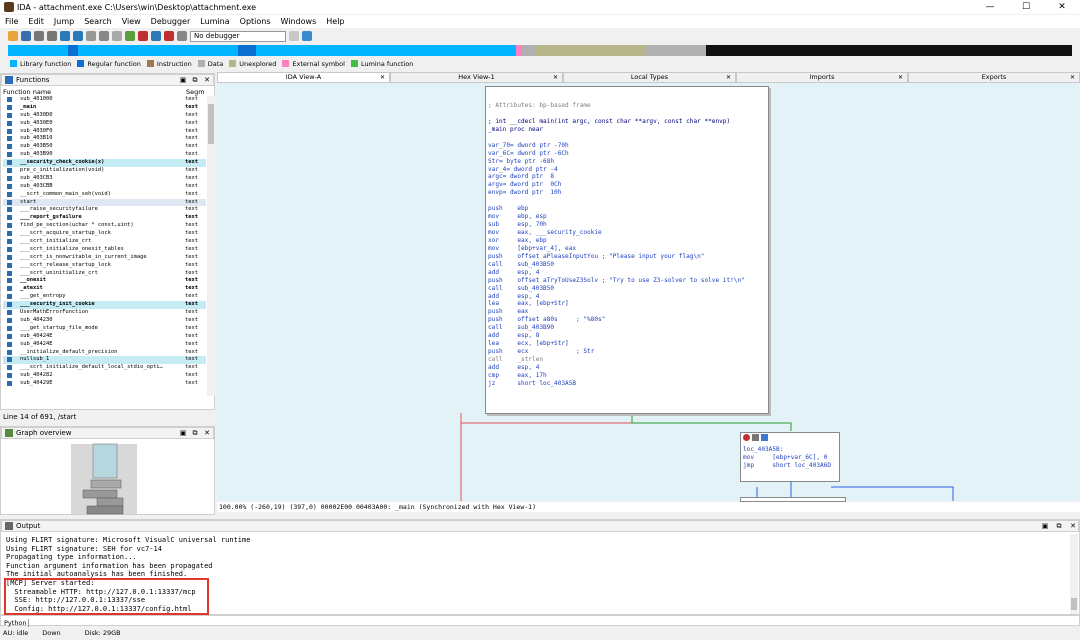 Image resolution: width=1080 pixels, height=640 pixels. What do you see at coordinates (649, 77) in the screenshot?
I see `tab-local-types: Local Types ✕` at bounding box center [649, 77].